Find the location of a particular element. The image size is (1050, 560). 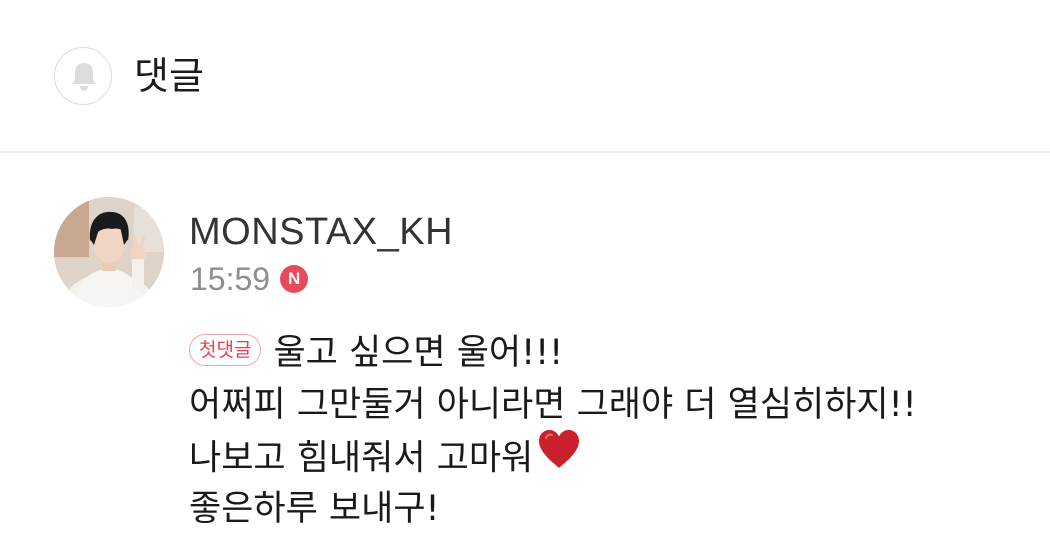

page-title: 댓글 is located at coordinates (169, 76).